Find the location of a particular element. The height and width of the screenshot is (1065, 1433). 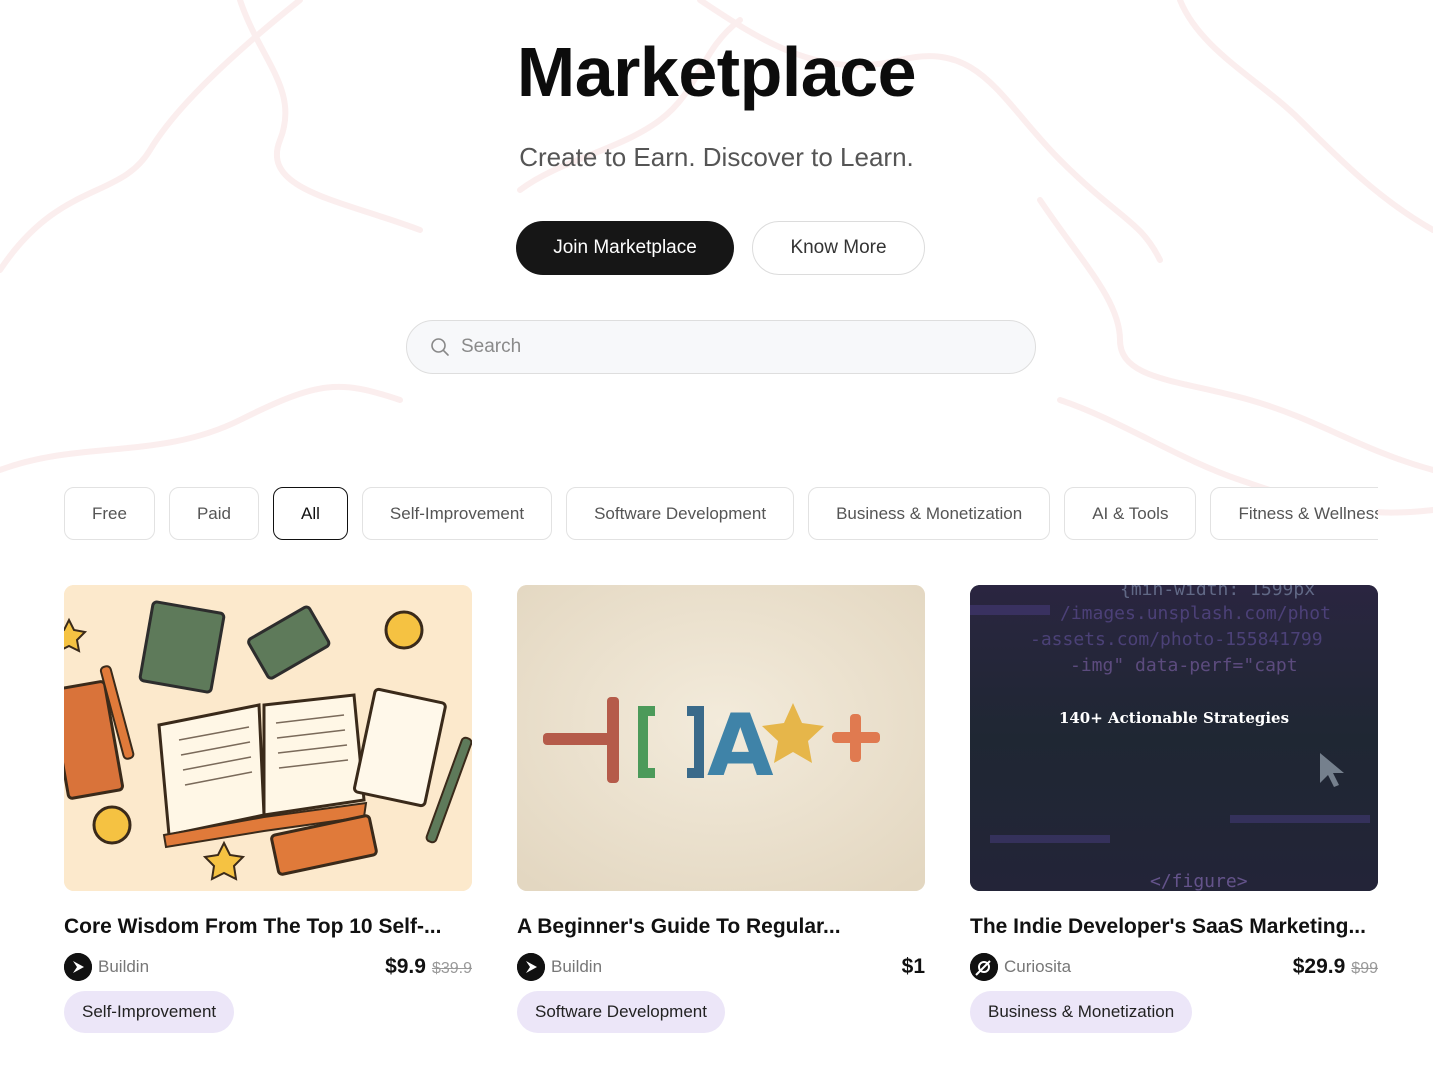

price: $1 is located at coordinates (913, 966).